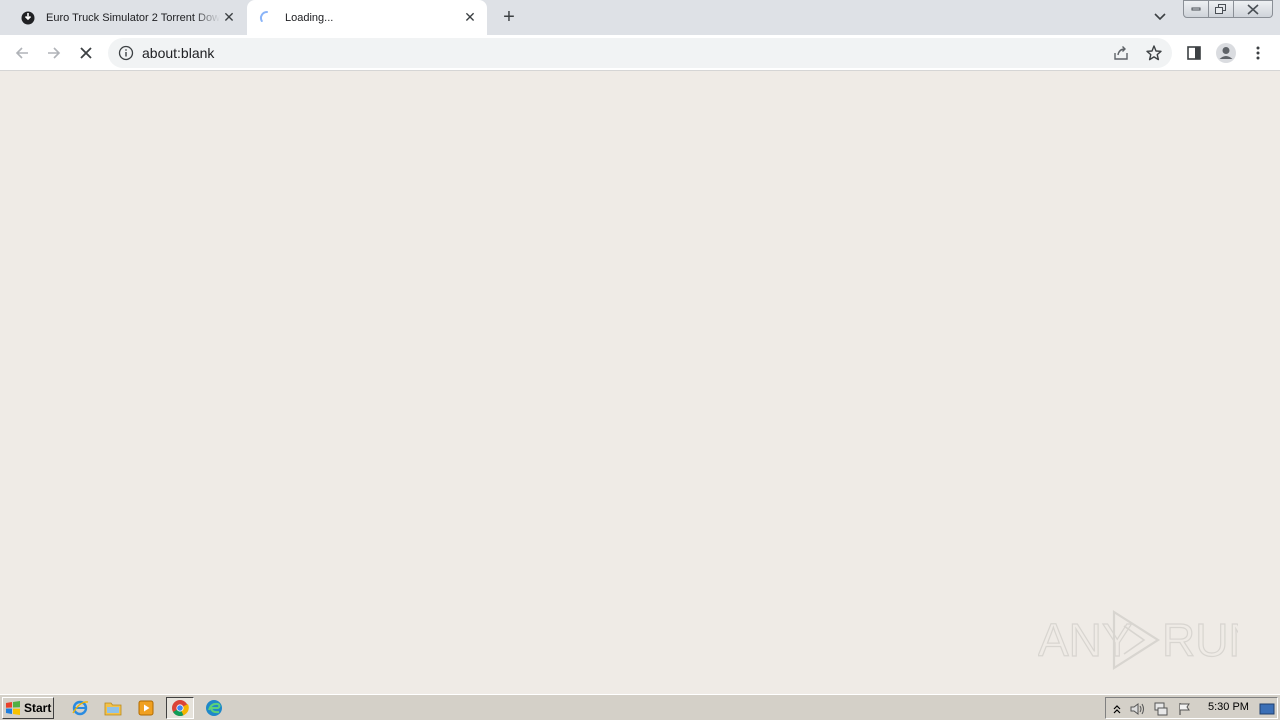  What do you see at coordinates (1200, 640) in the screenshot?
I see `svg-text: RUN` at bounding box center [1200, 640].